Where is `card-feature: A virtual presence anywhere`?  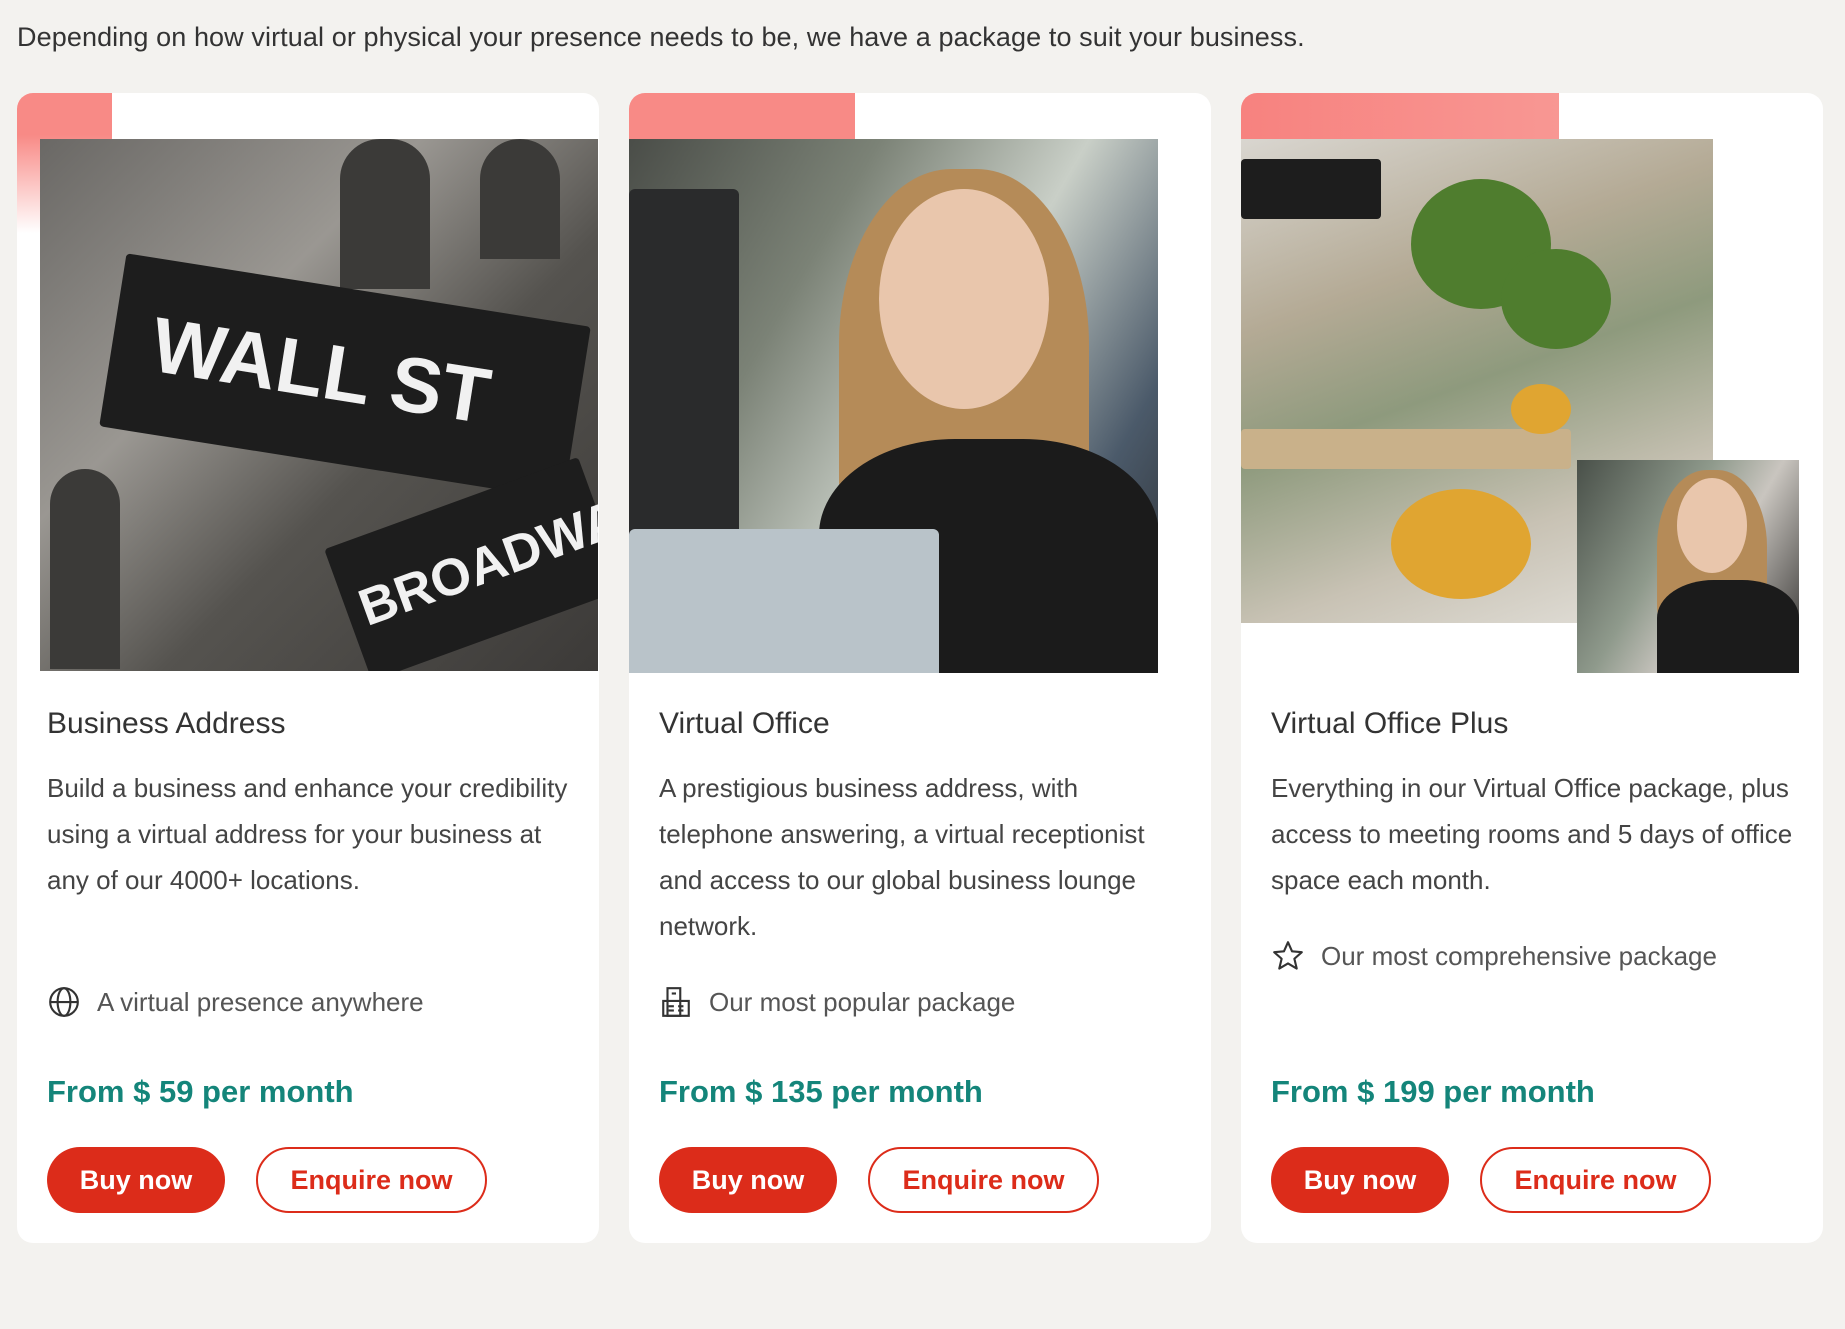 card-feature: A virtual presence anywhere is located at coordinates (235, 1002).